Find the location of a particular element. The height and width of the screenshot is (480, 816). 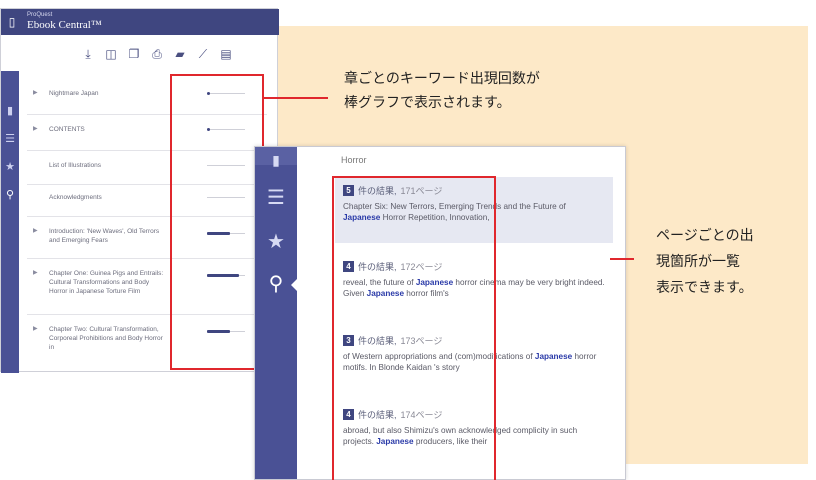

reader-toolbar: ⤓ ◫ ❐ ⎙ ▰ ⟋ ▤ is located at coordinates (157, 55).